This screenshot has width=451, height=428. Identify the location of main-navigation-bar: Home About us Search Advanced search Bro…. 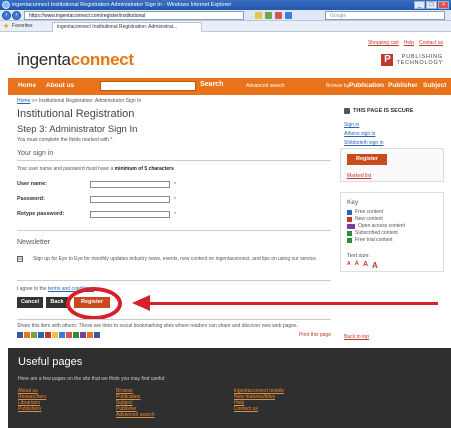
(229, 86).